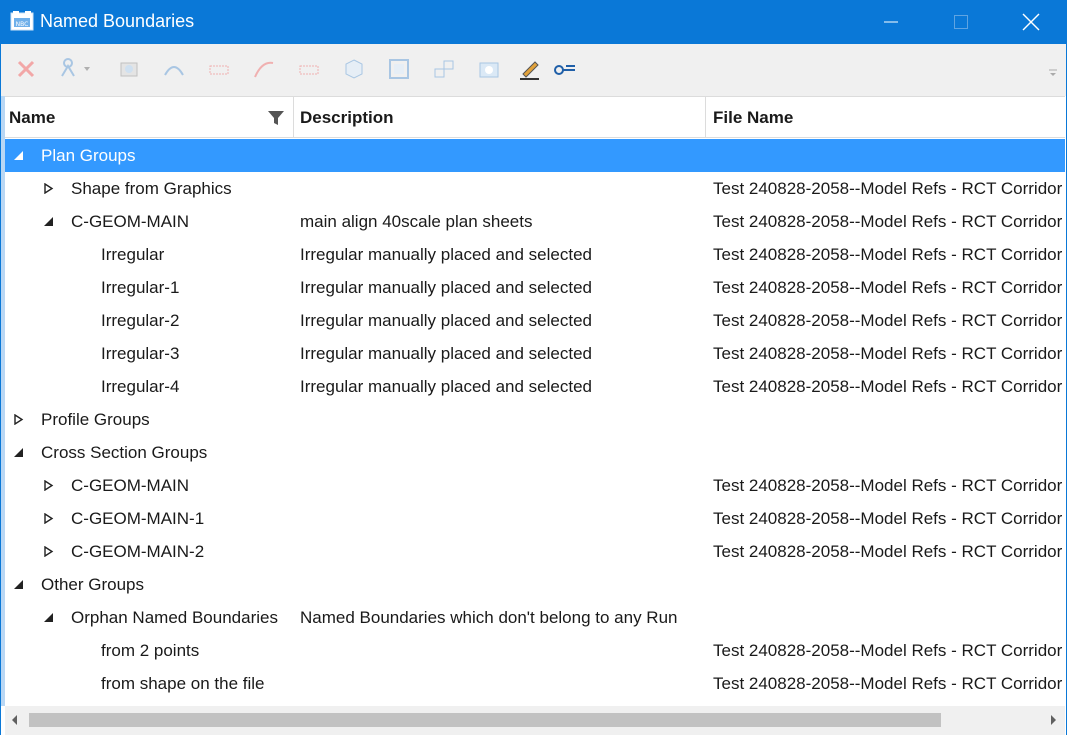 Image resolution: width=1067 pixels, height=735 pixels. What do you see at coordinates (444, 69) in the screenshot?
I see `group-button` at bounding box center [444, 69].